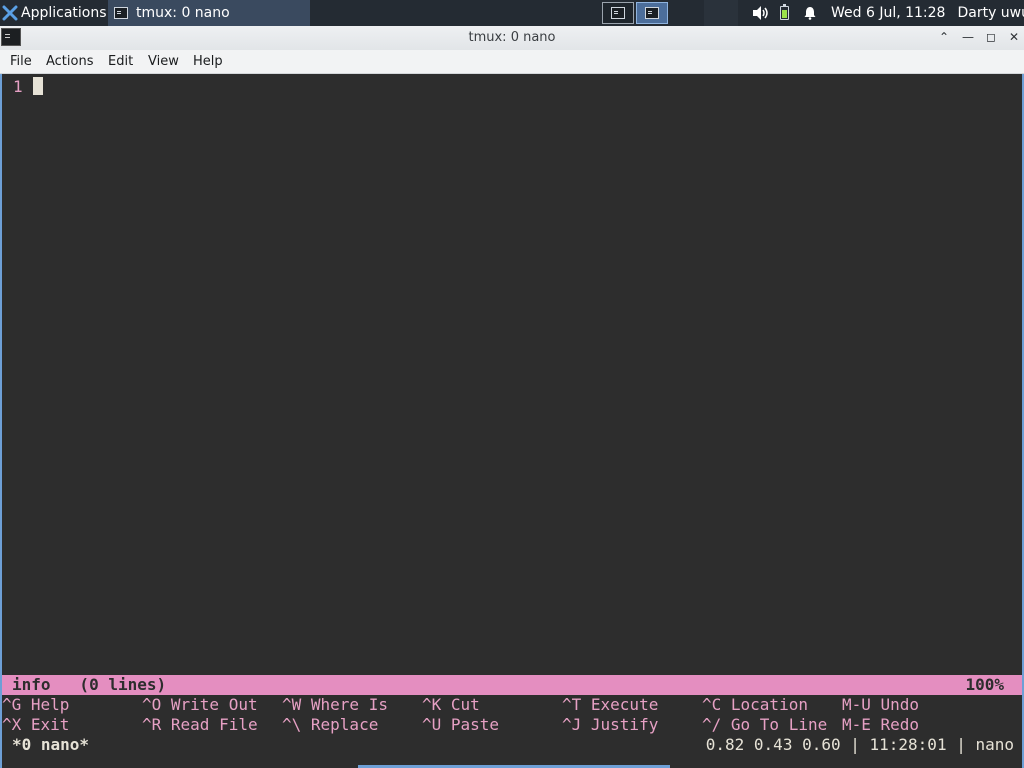  Describe the element at coordinates (461, 724) in the screenshot. I see `shortcut-paste: ^U Paste` at that location.